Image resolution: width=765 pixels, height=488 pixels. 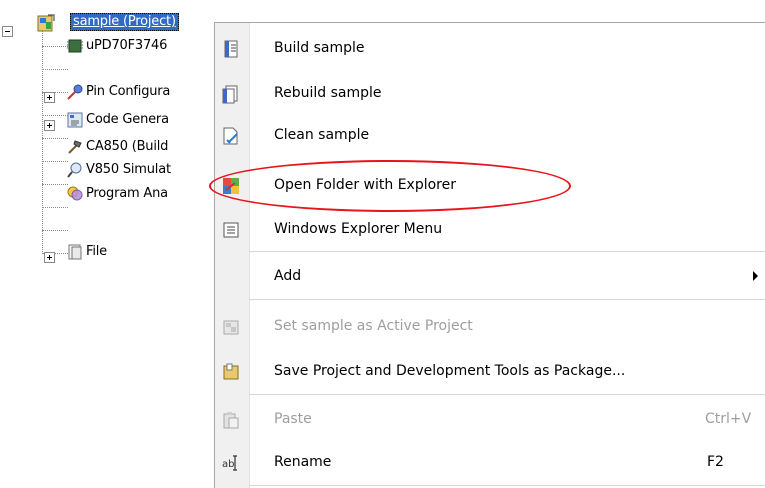 I want to click on submenu-arrow-icon, so click(x=755, y=276).